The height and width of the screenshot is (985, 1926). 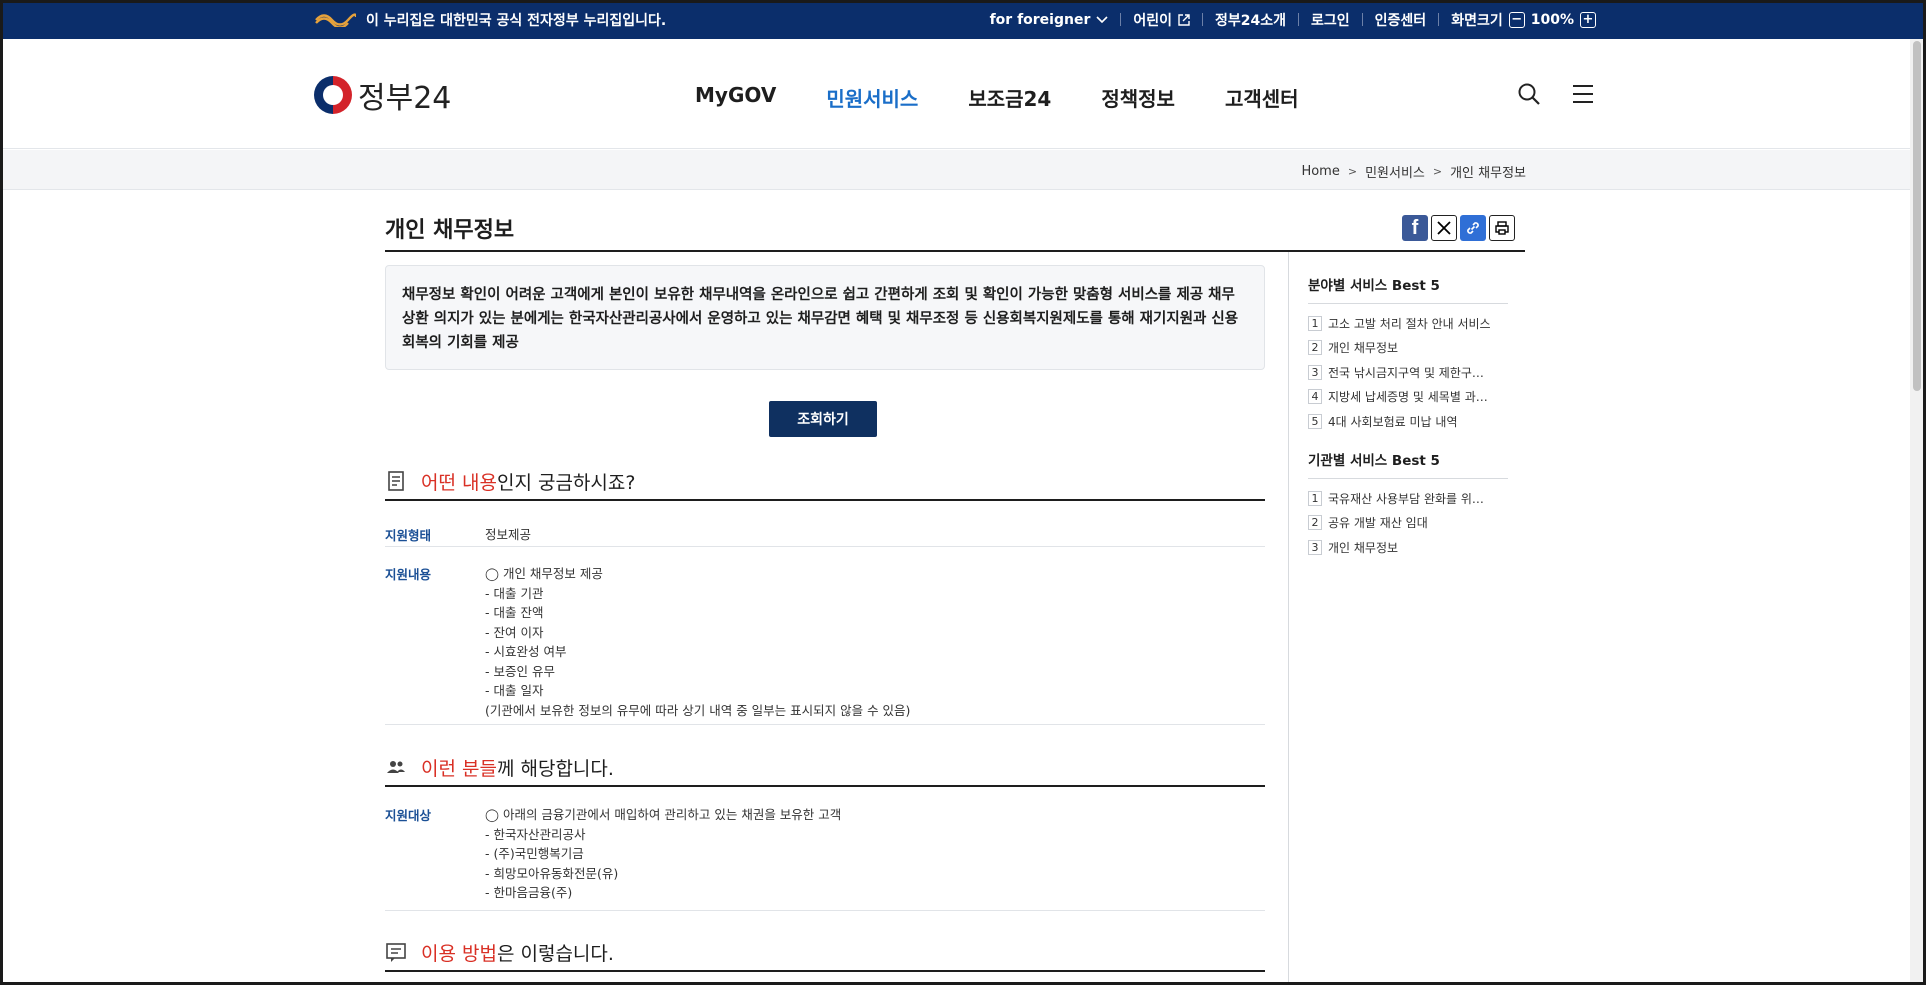 I want to click on about-link: 정부24소개, so click(x=1250, y=20).